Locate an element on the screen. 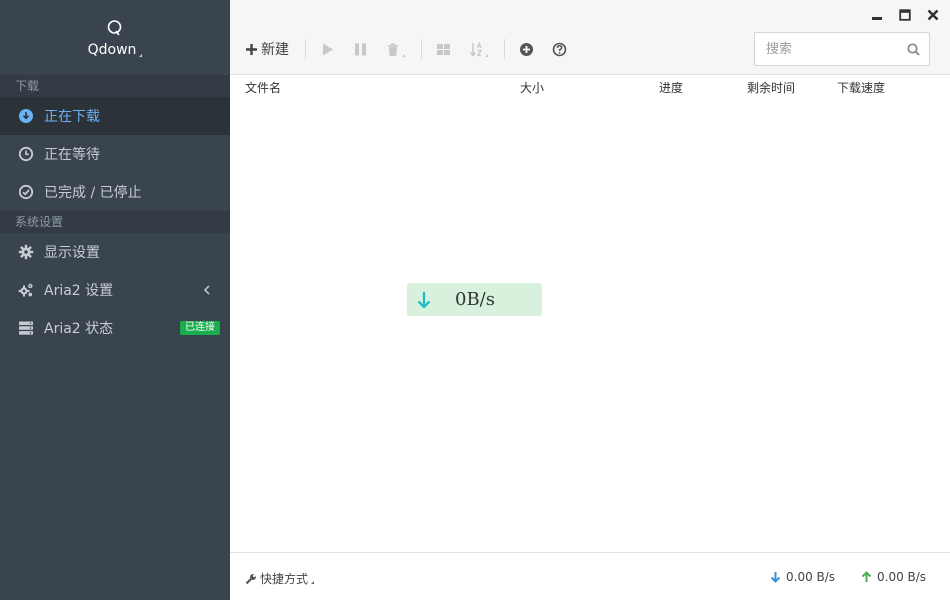 The width and height of the screenshot is (950, 600). plus-icon is located at coordinates (251, 49).